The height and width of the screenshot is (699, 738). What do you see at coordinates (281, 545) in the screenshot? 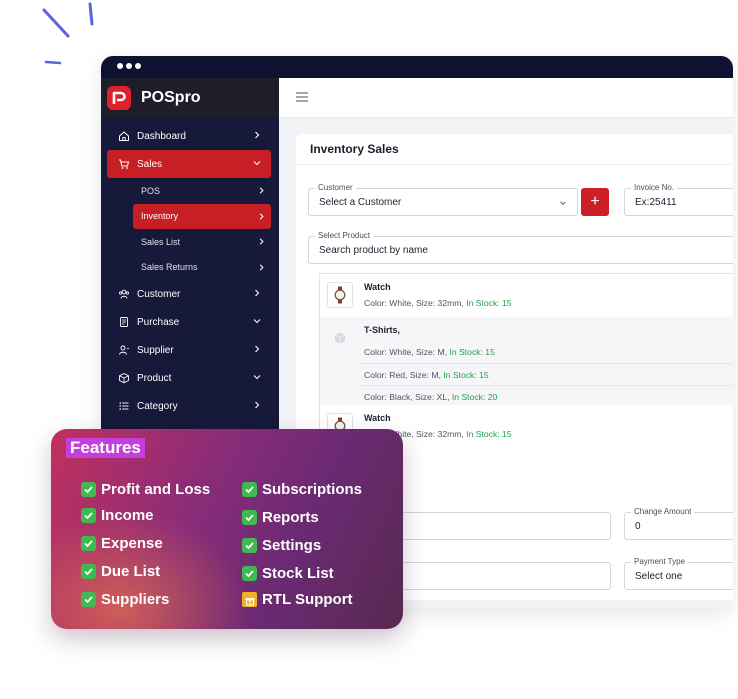
I see `feature-item: Settings` at bounding box center [281, 545].